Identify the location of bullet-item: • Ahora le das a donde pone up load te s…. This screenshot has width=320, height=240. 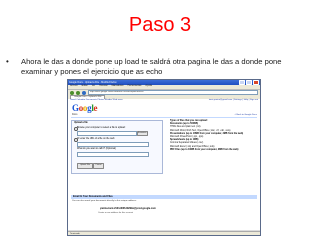
(159, 67).